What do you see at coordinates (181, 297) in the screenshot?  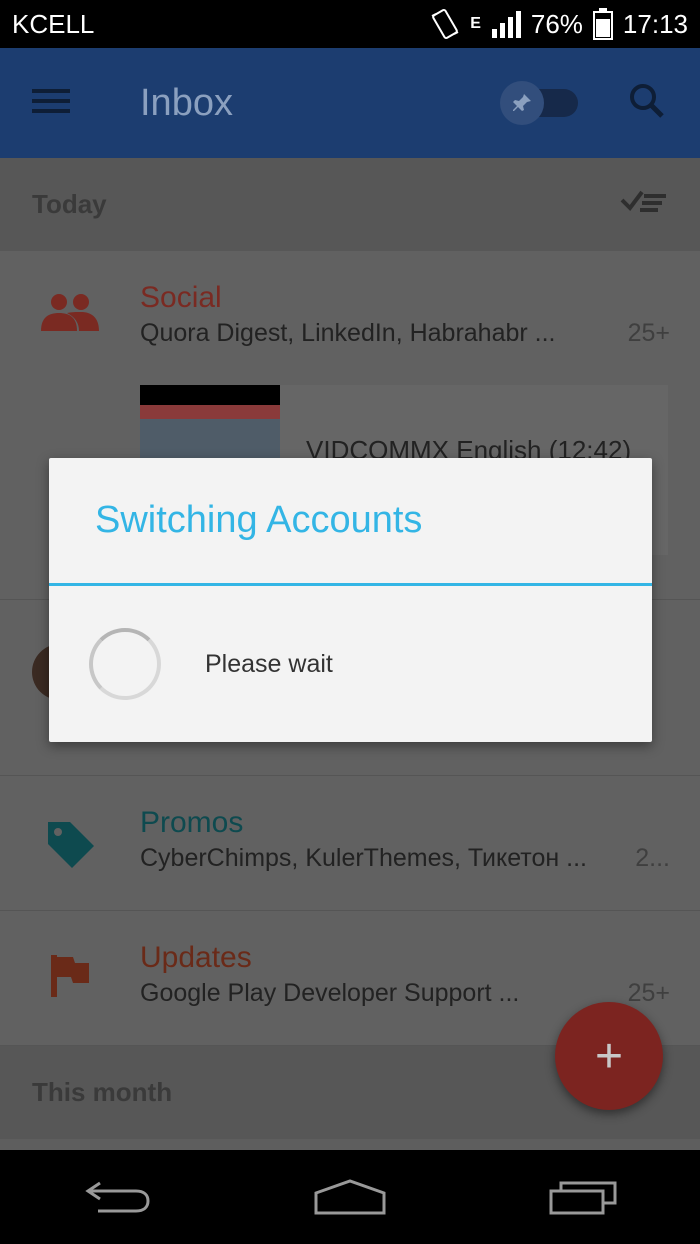 I see `bundle-name: Social` at bounding box center [181, 297].